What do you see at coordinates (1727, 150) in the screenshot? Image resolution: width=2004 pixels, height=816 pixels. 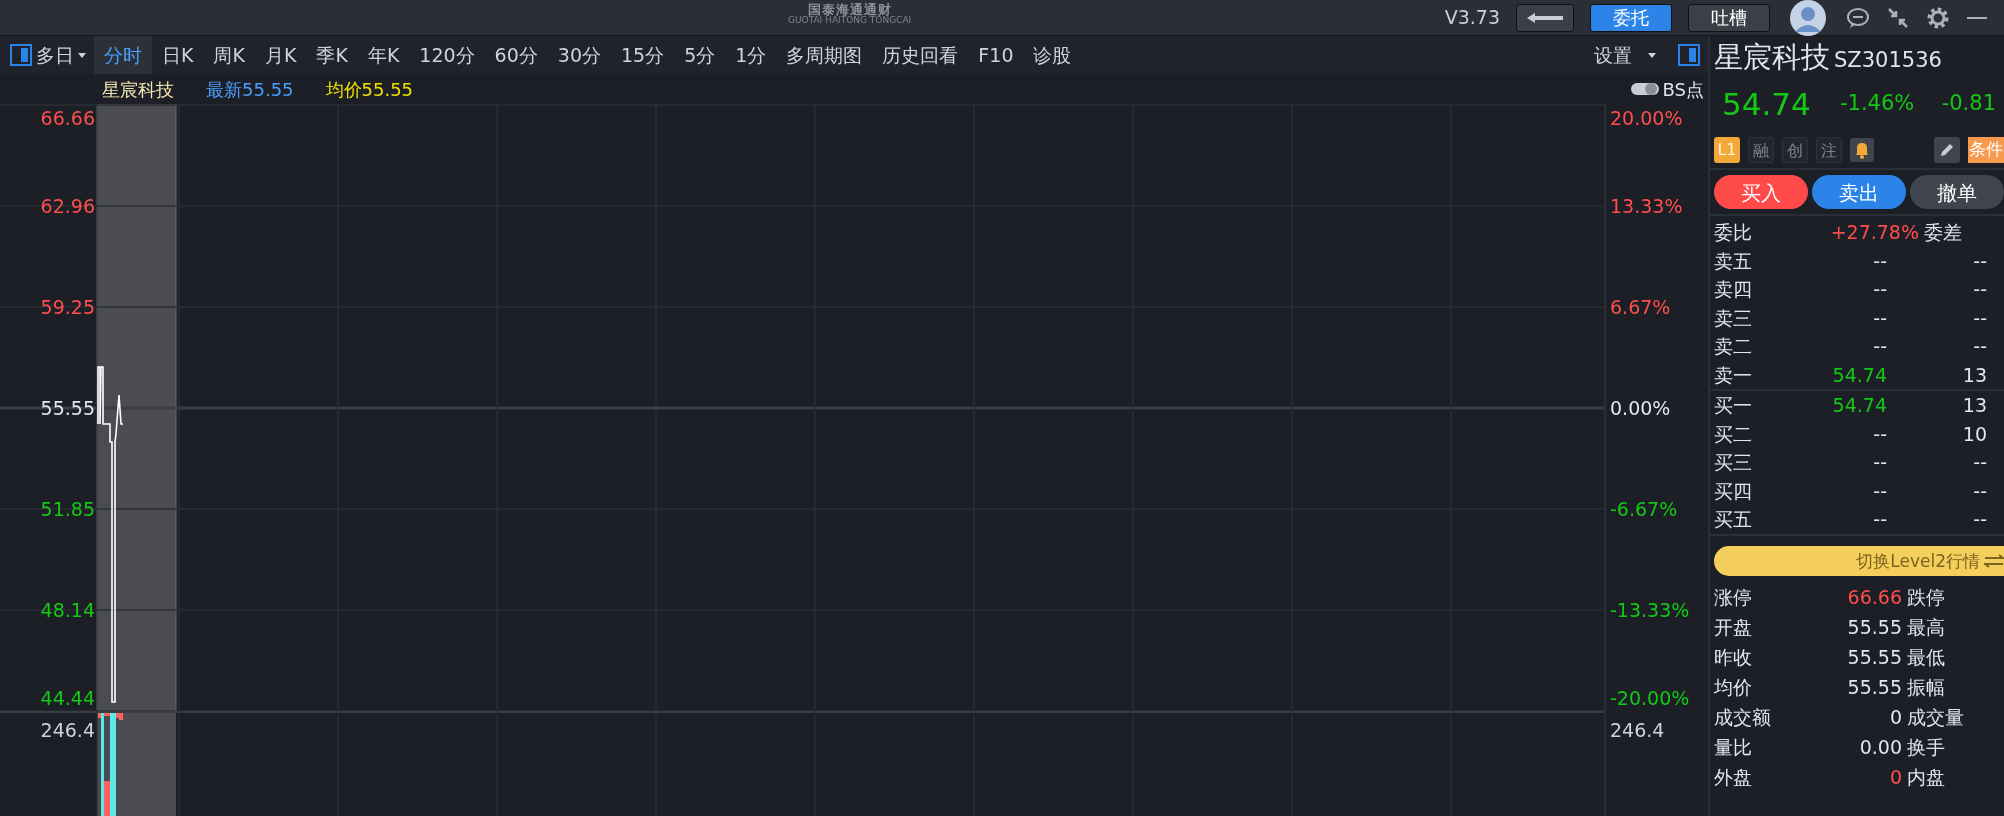 I see `level-badge: L1` at bounding box center [1727, 150].